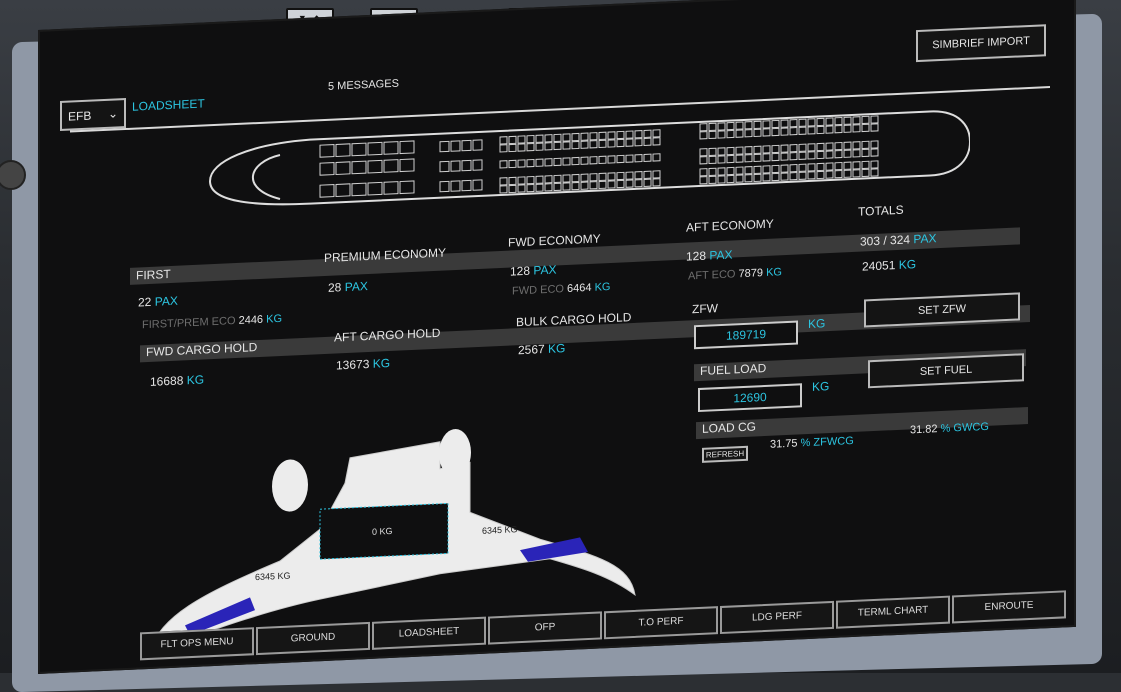 This screenshot has width=1121, height=692. Describe the element at coordinates (817, 324) in the screenshot. I see `zfw-unit: KG` at that location.